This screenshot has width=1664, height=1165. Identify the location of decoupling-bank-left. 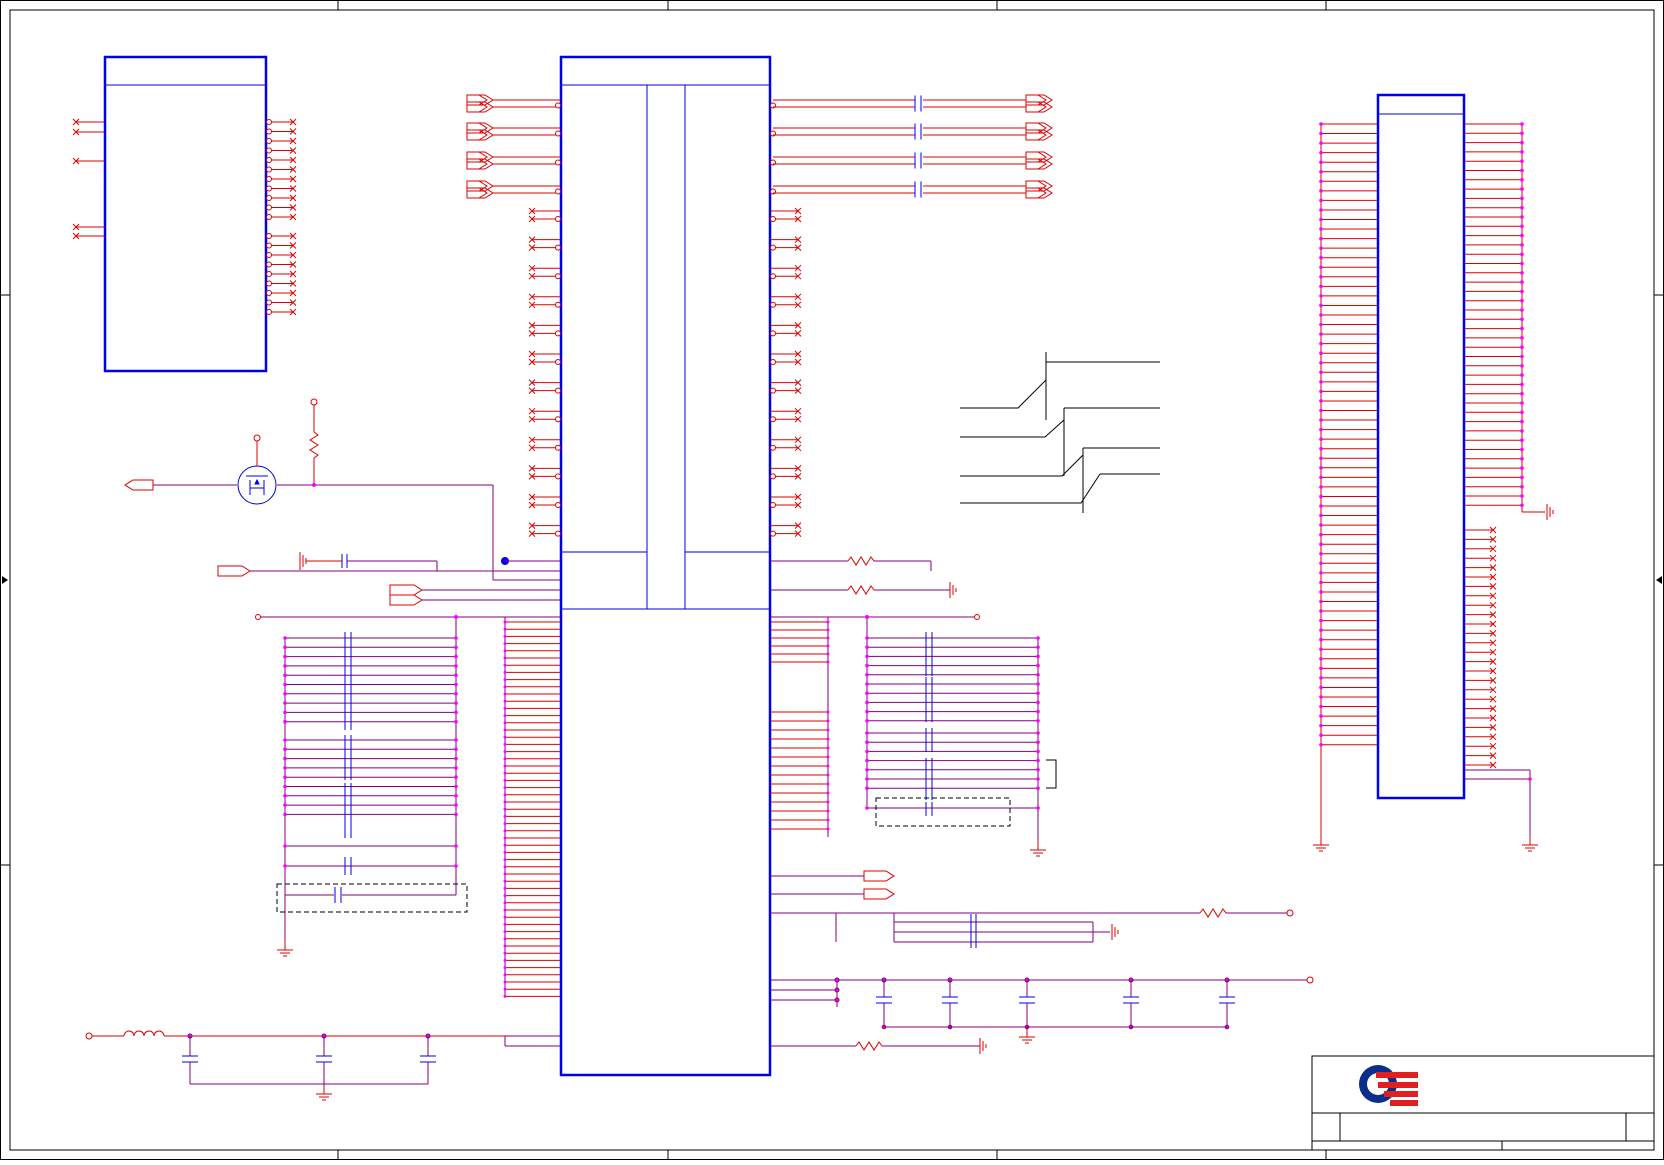
(372, 786).